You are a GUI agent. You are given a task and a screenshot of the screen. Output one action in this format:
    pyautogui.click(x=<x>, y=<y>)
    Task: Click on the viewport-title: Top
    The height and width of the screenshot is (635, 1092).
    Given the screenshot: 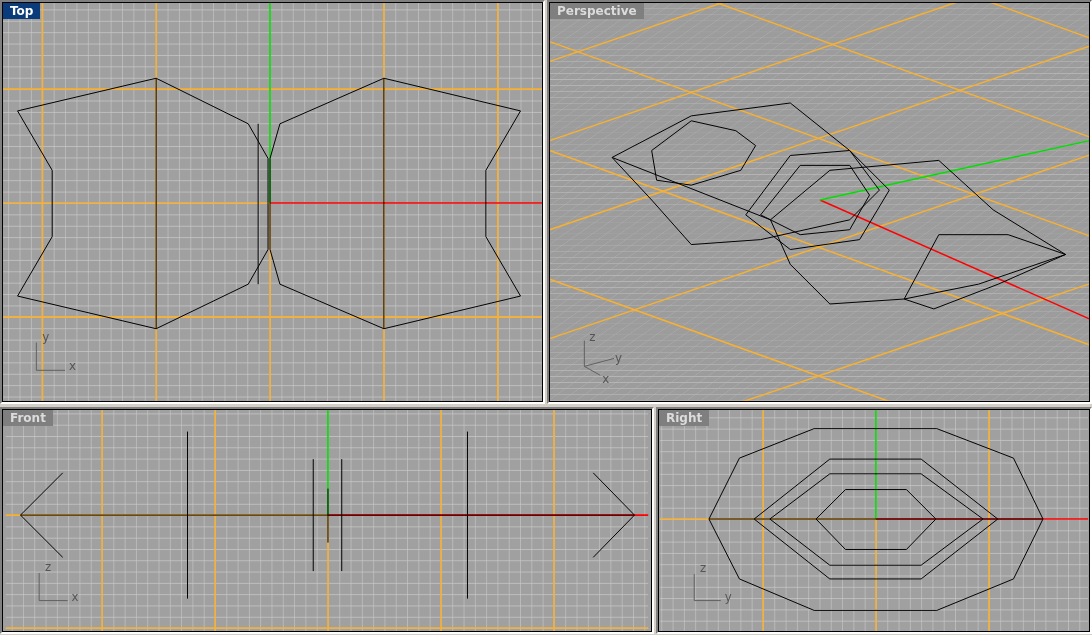 What is the action you would take?
    pyautogui.click(x=22, y=11)
    